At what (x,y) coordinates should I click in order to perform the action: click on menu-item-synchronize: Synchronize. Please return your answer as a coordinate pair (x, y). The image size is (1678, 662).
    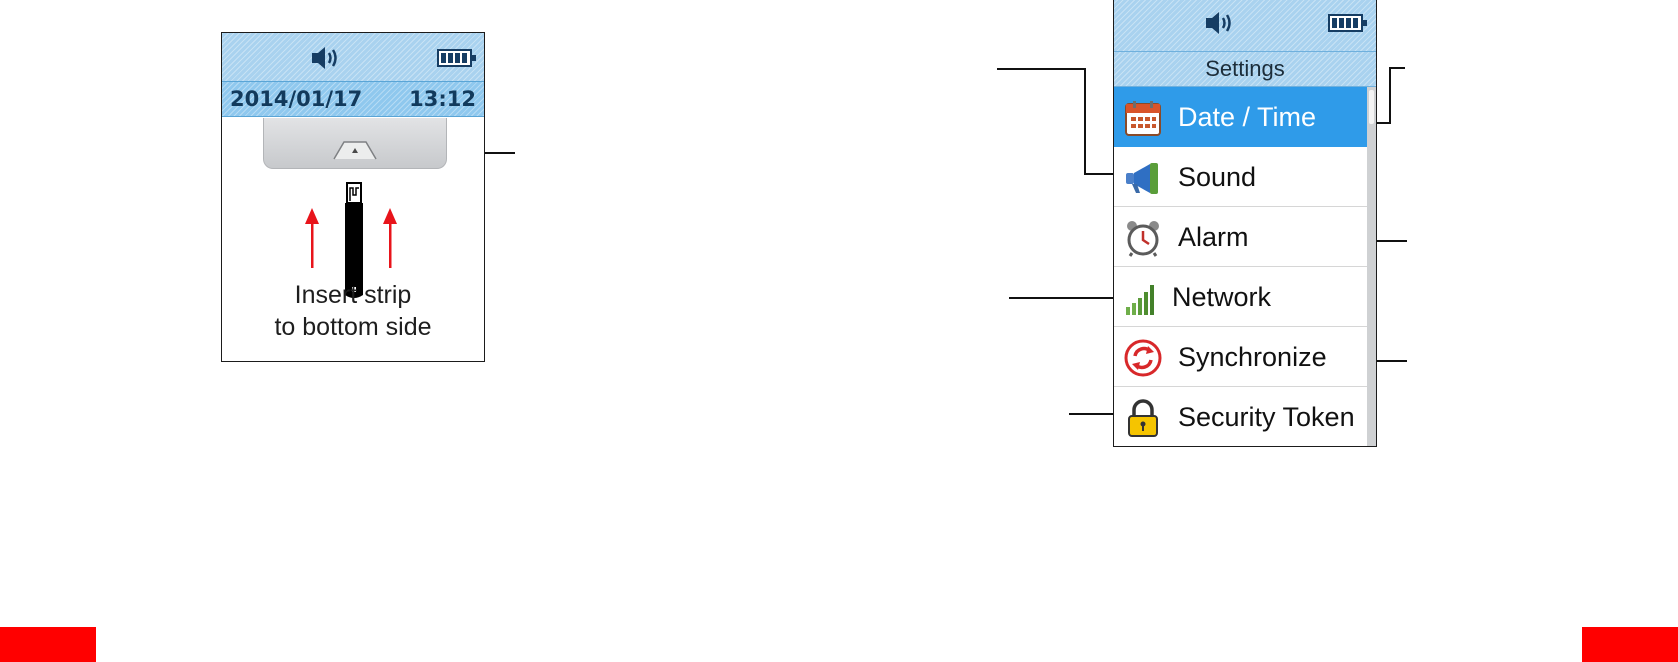
    Looking at the image, I should click on (1240, 357).